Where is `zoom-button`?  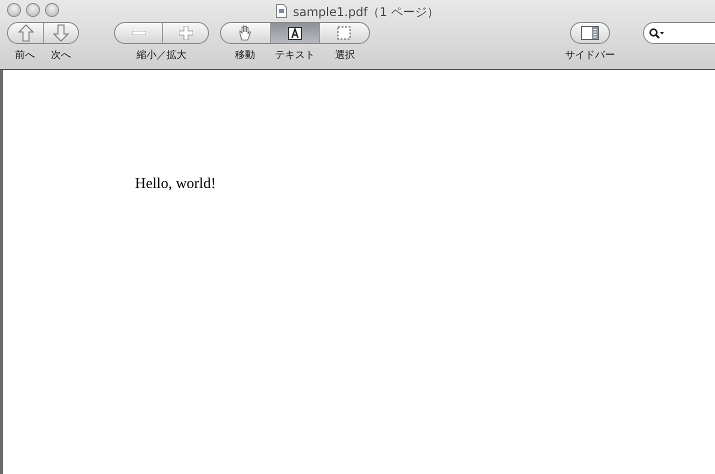
zoom-button is located at coordinates (52, 10).